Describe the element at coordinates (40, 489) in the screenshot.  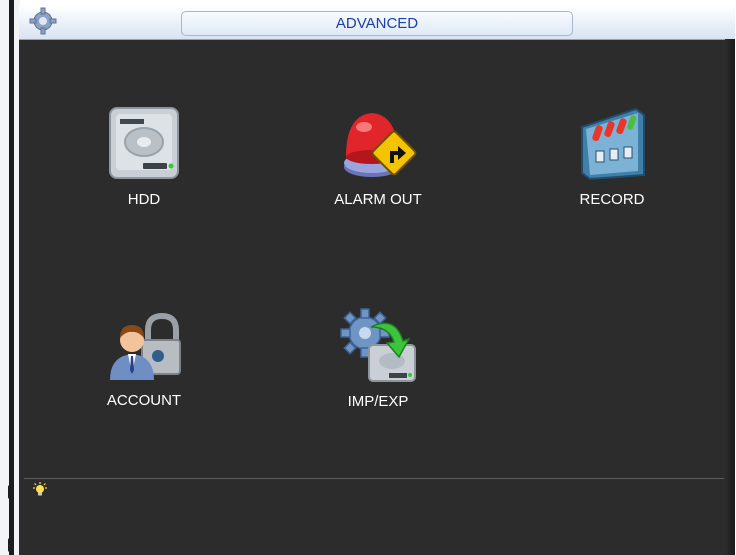
I see `lightbulb-icon` at that location.